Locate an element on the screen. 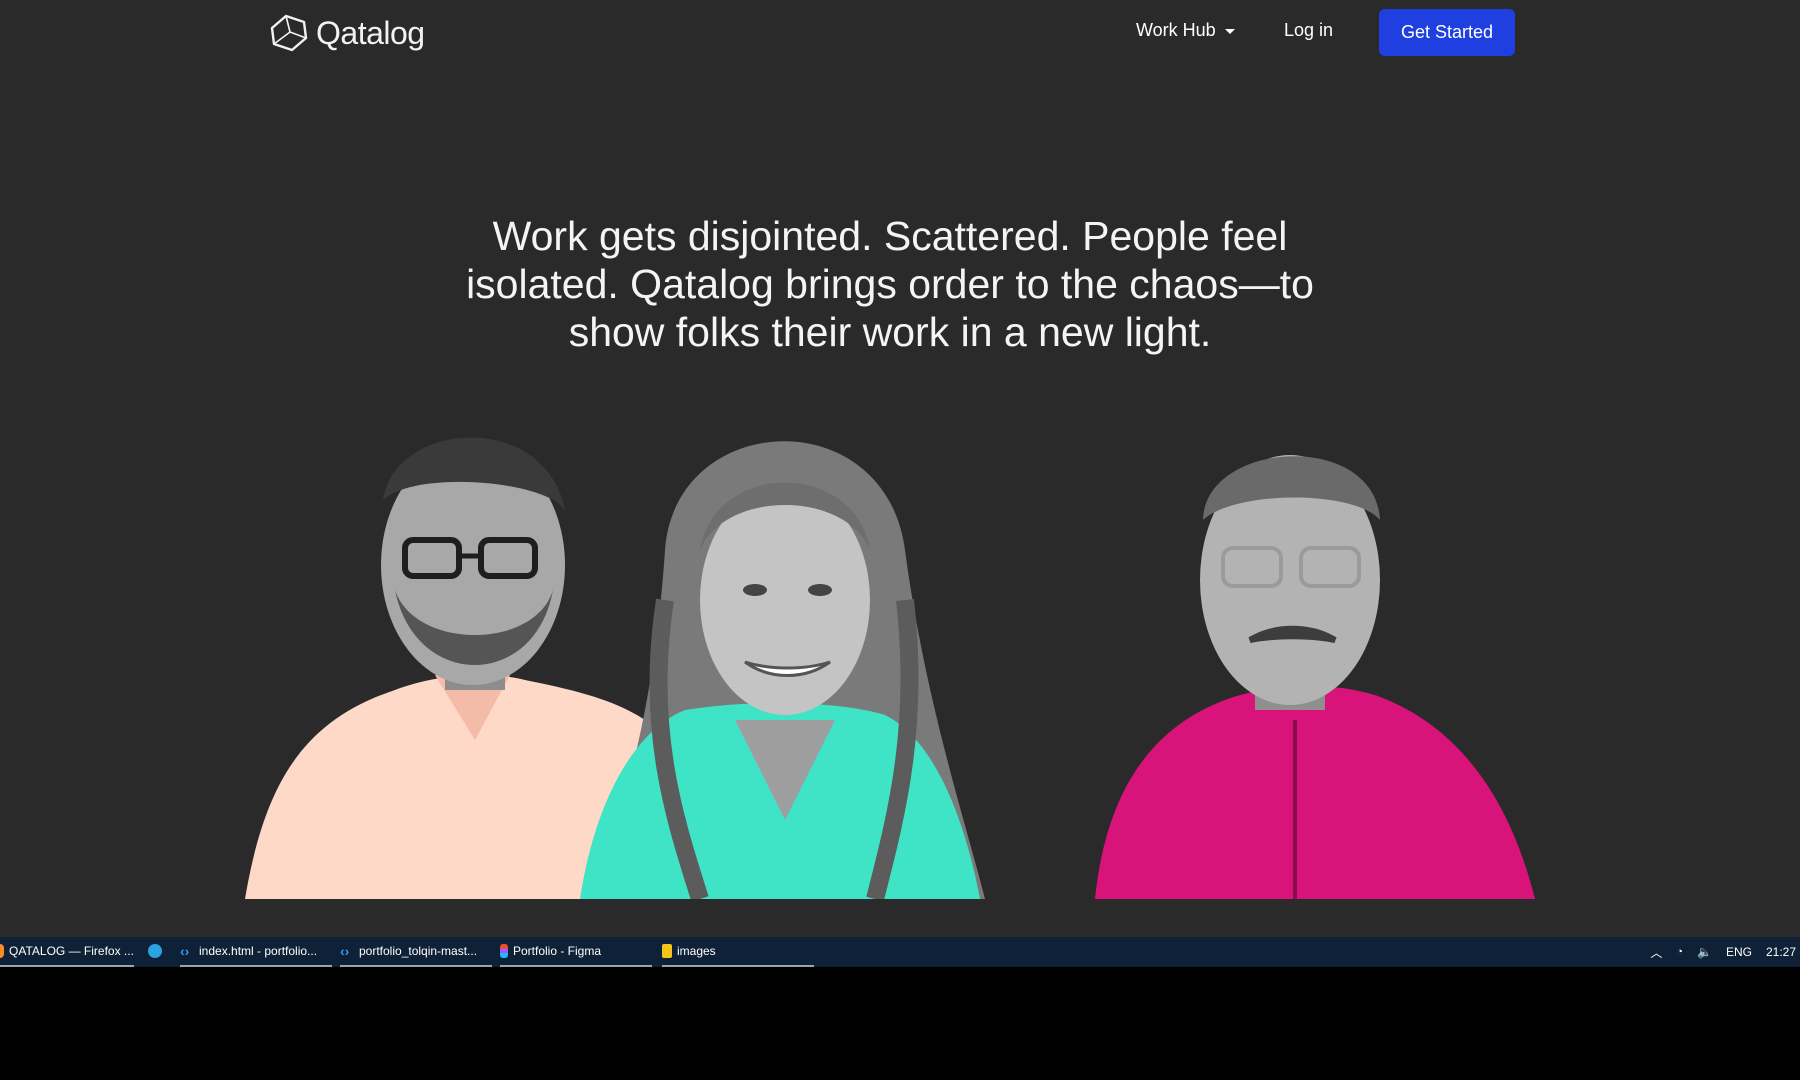 The width and height of the screenshot is (1800, 1080). figma-icon is located at coordinates (504, 951).